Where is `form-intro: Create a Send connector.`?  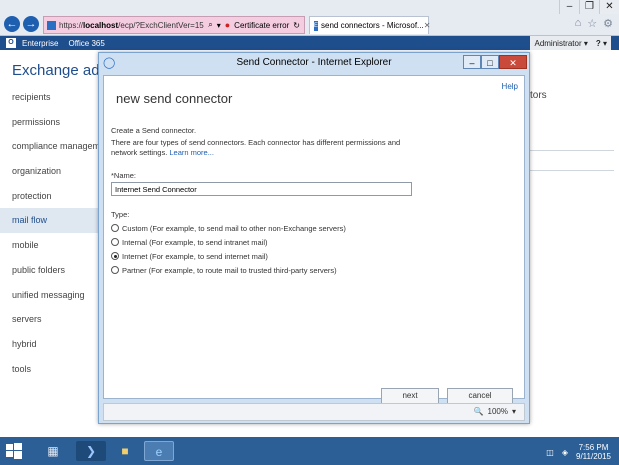
form-intro: Create a Send connector. is located at coordinates (154, 130).